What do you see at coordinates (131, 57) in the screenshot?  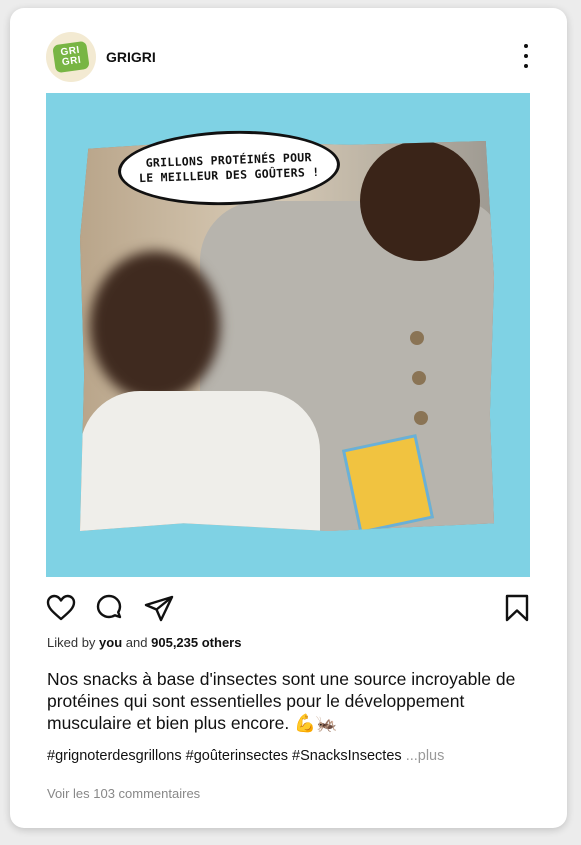 I see `username: GRIGRI` at bounding box center [131, 57].